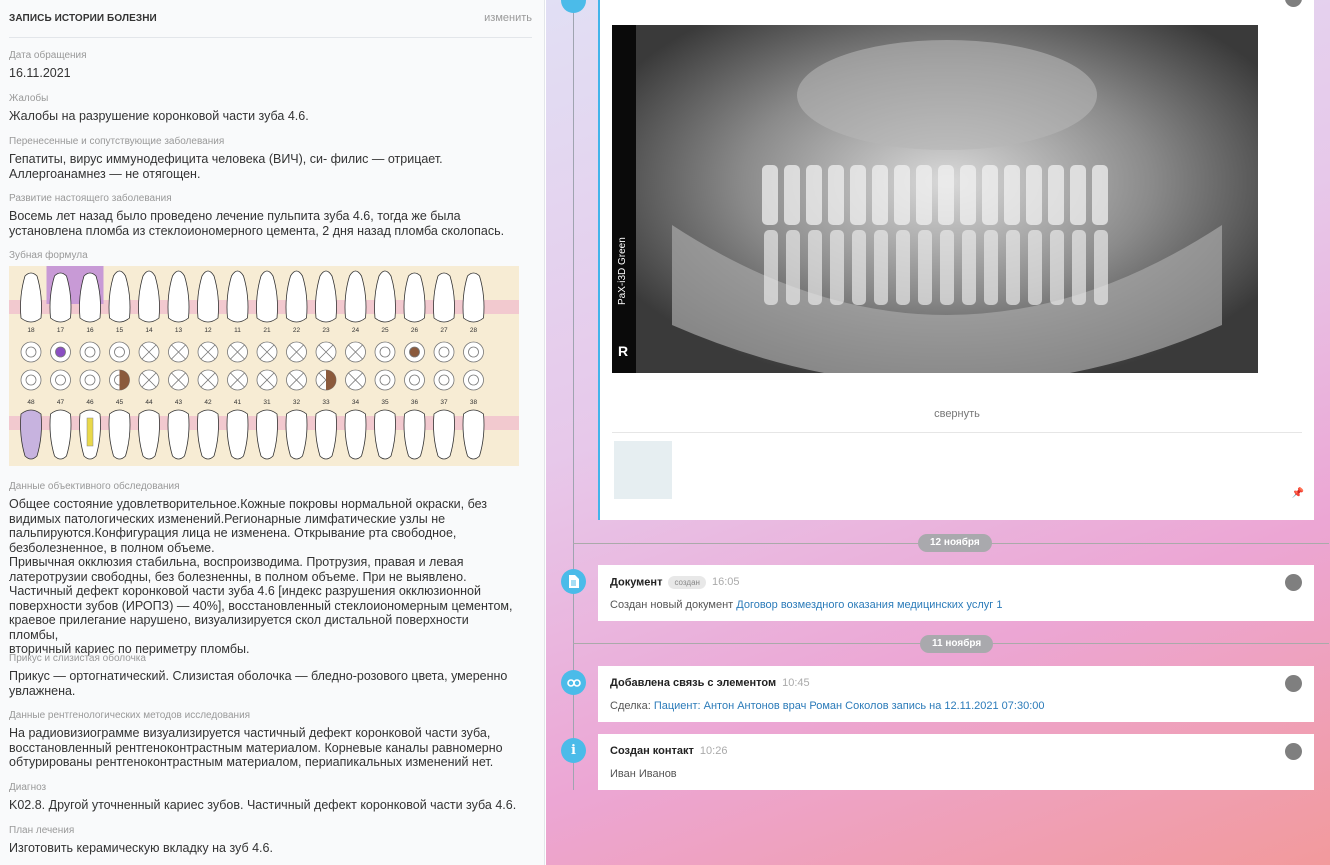 The image size is (1330, 865). Describe the element at coordinates (267, 316) in the screenshot. I see `tooth-21: 21` at that location.